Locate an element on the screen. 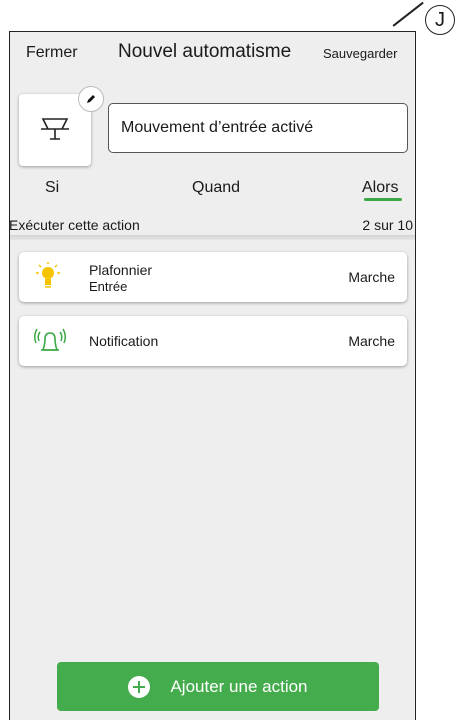 The width and height of the screenshot is (459, 720). action-name: Plafonnier is located at coordinates (121, 270).